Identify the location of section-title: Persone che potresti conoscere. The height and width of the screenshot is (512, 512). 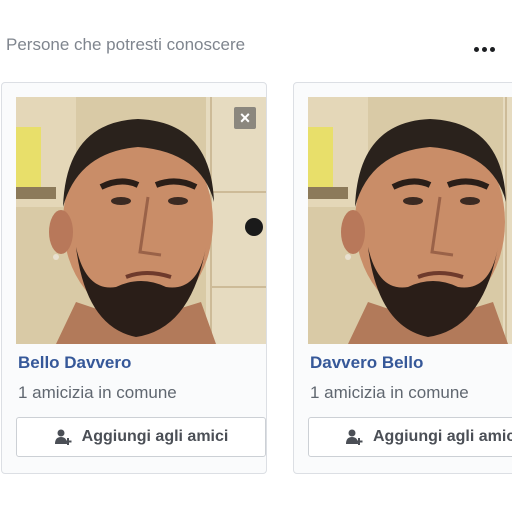
(126, 44).